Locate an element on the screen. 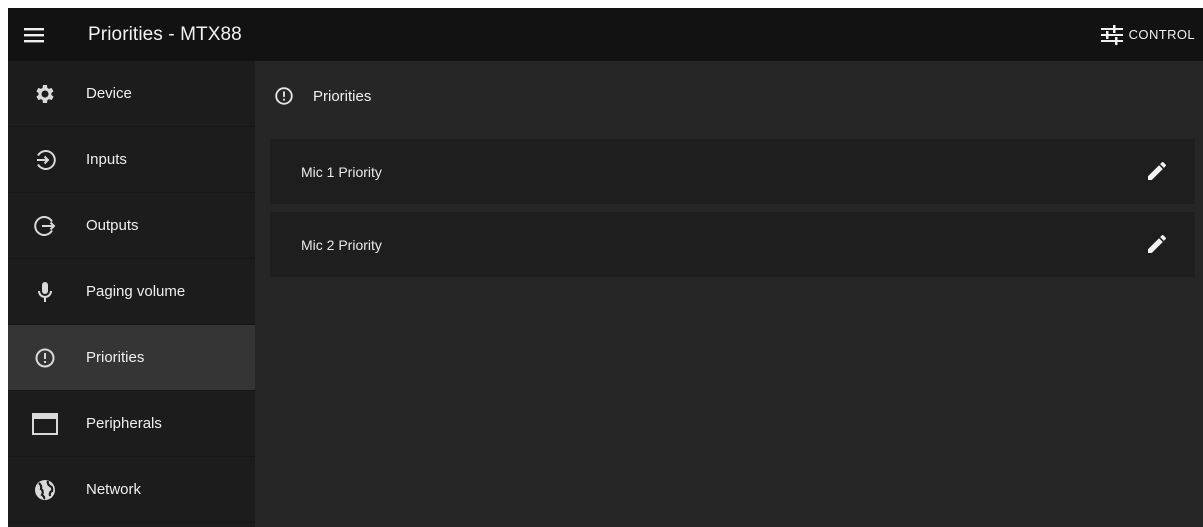 The image size is (1203, 527). list-item: Mic 2 Priority is located at coordinates (732, 244).